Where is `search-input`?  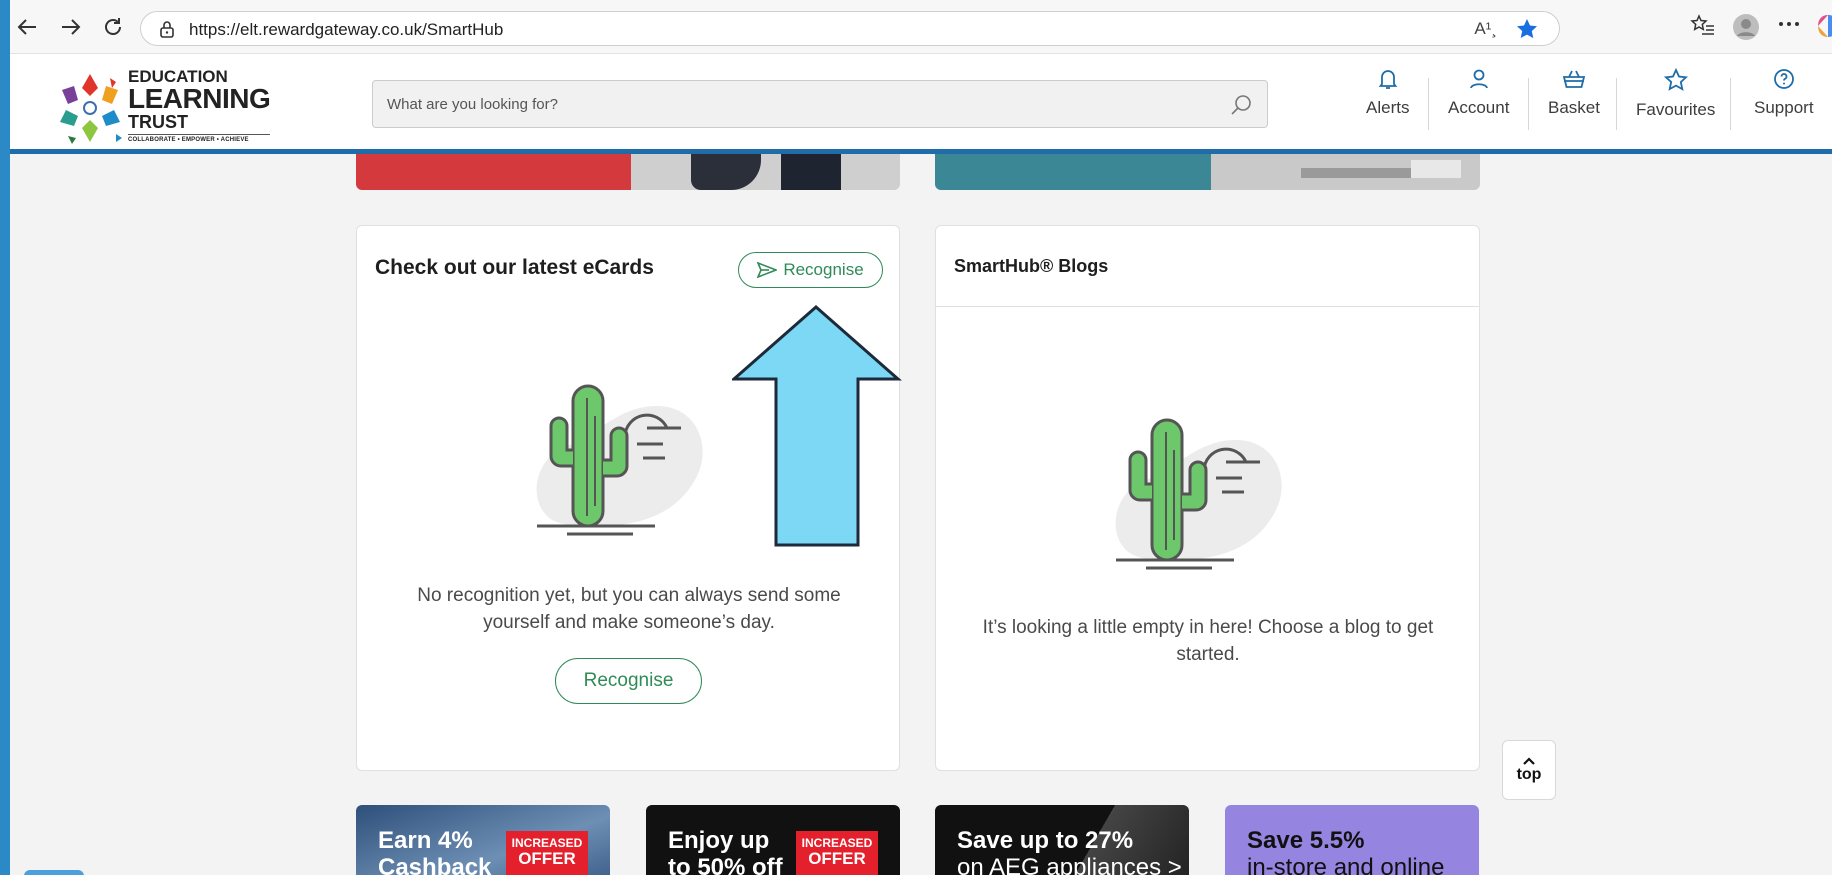 search-input is located at coordinates (820, 104).